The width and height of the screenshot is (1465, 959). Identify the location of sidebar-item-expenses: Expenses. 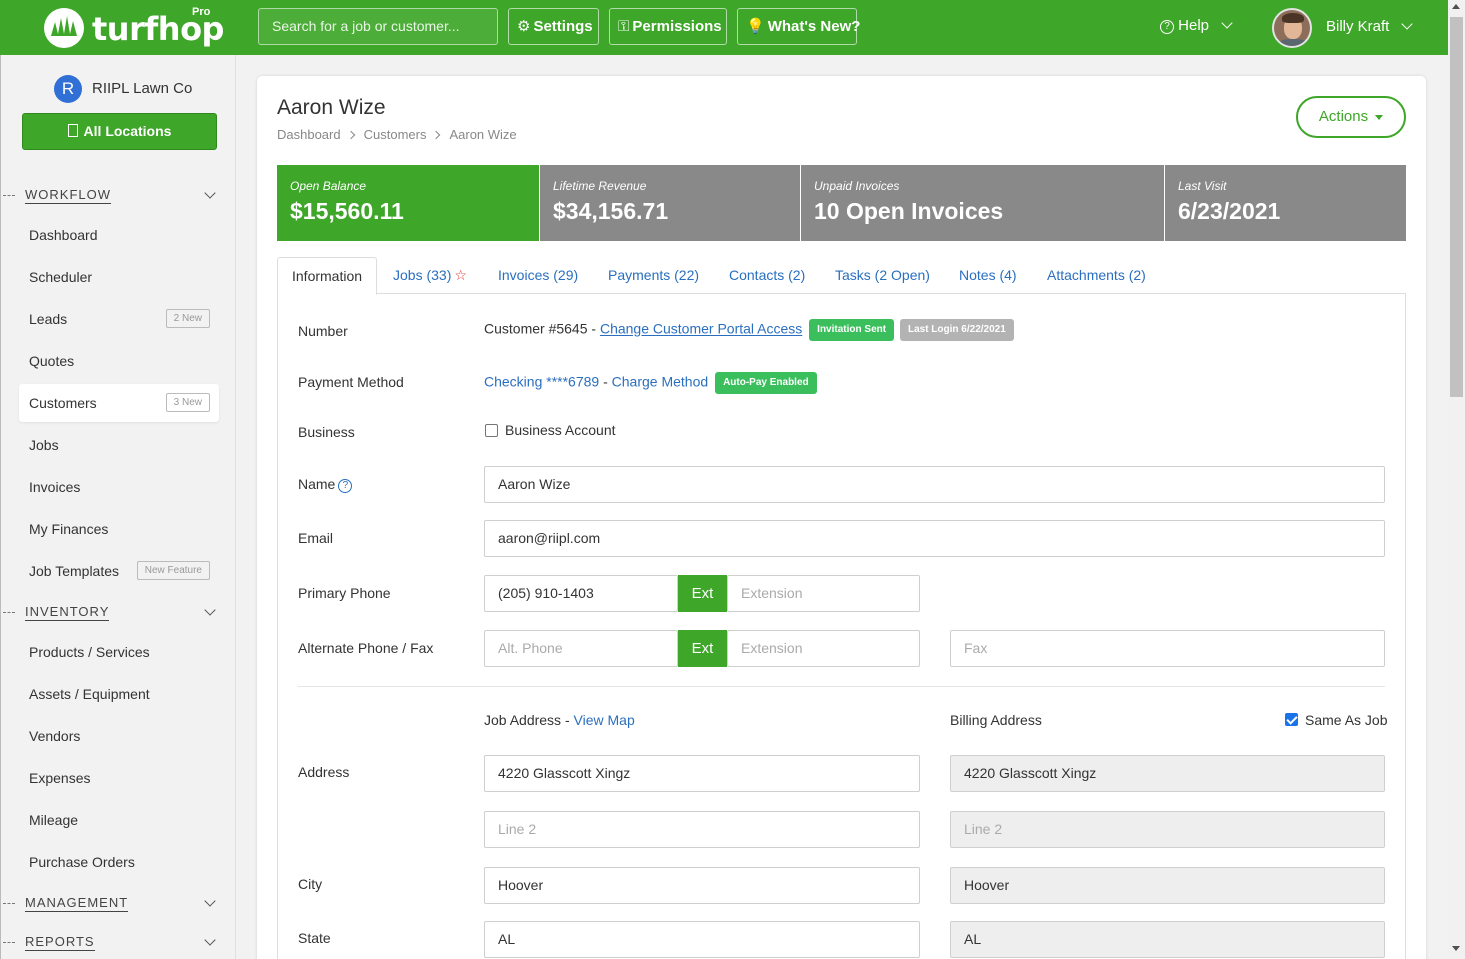
(119, 778).